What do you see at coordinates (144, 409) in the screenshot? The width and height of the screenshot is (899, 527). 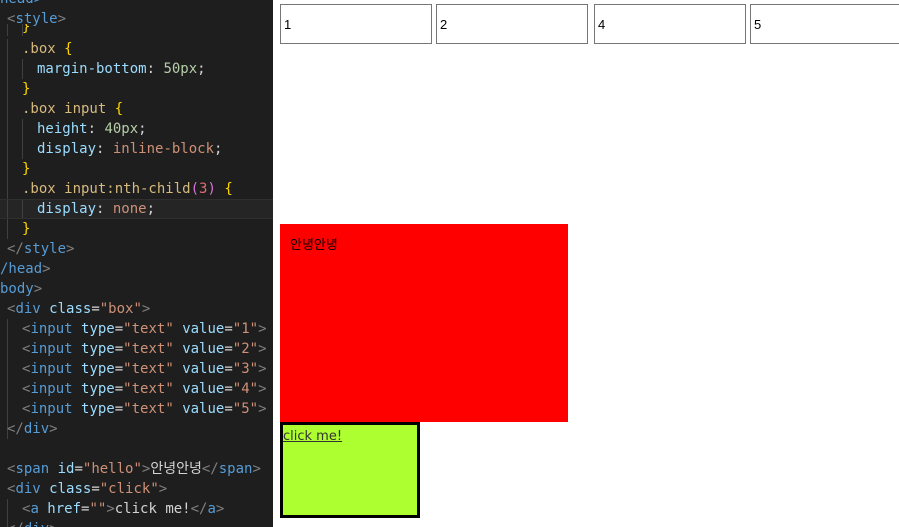 I see `code-text: <input type="text" value="5">` at bounding box center [144, 409].